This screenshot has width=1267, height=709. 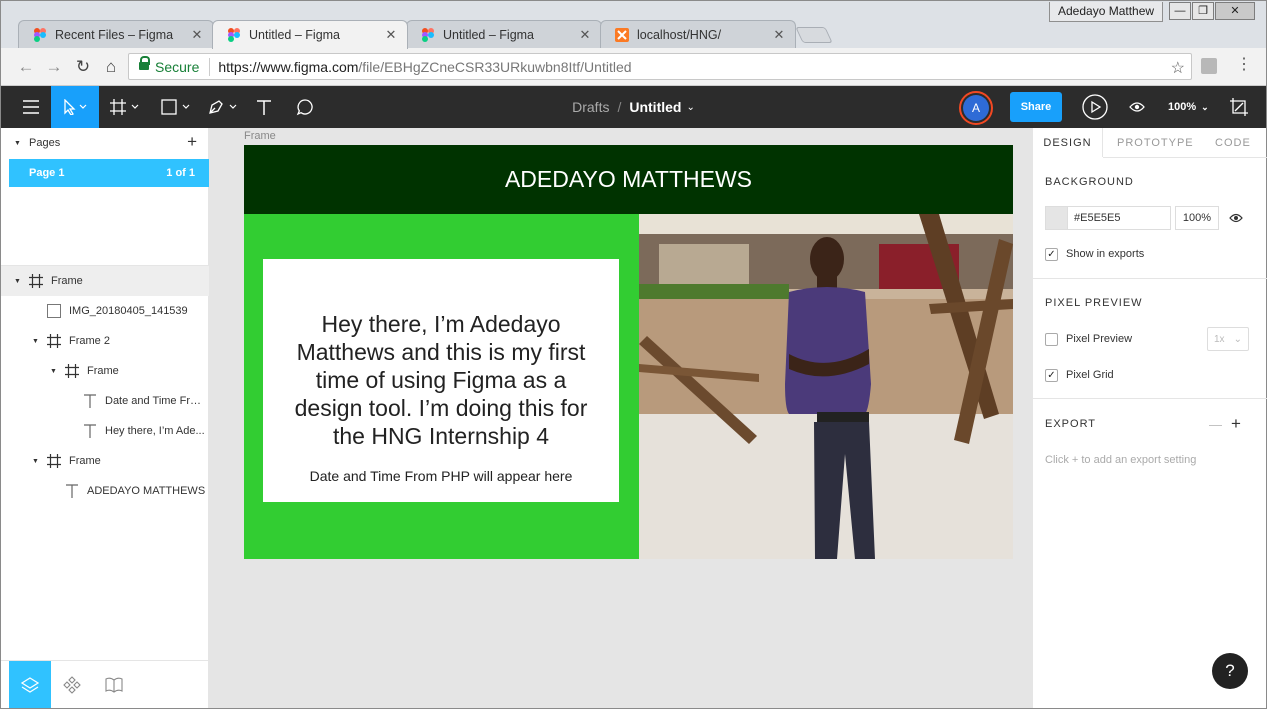 I want to click on add-export-icon: +, so click(x=1236, y=424).